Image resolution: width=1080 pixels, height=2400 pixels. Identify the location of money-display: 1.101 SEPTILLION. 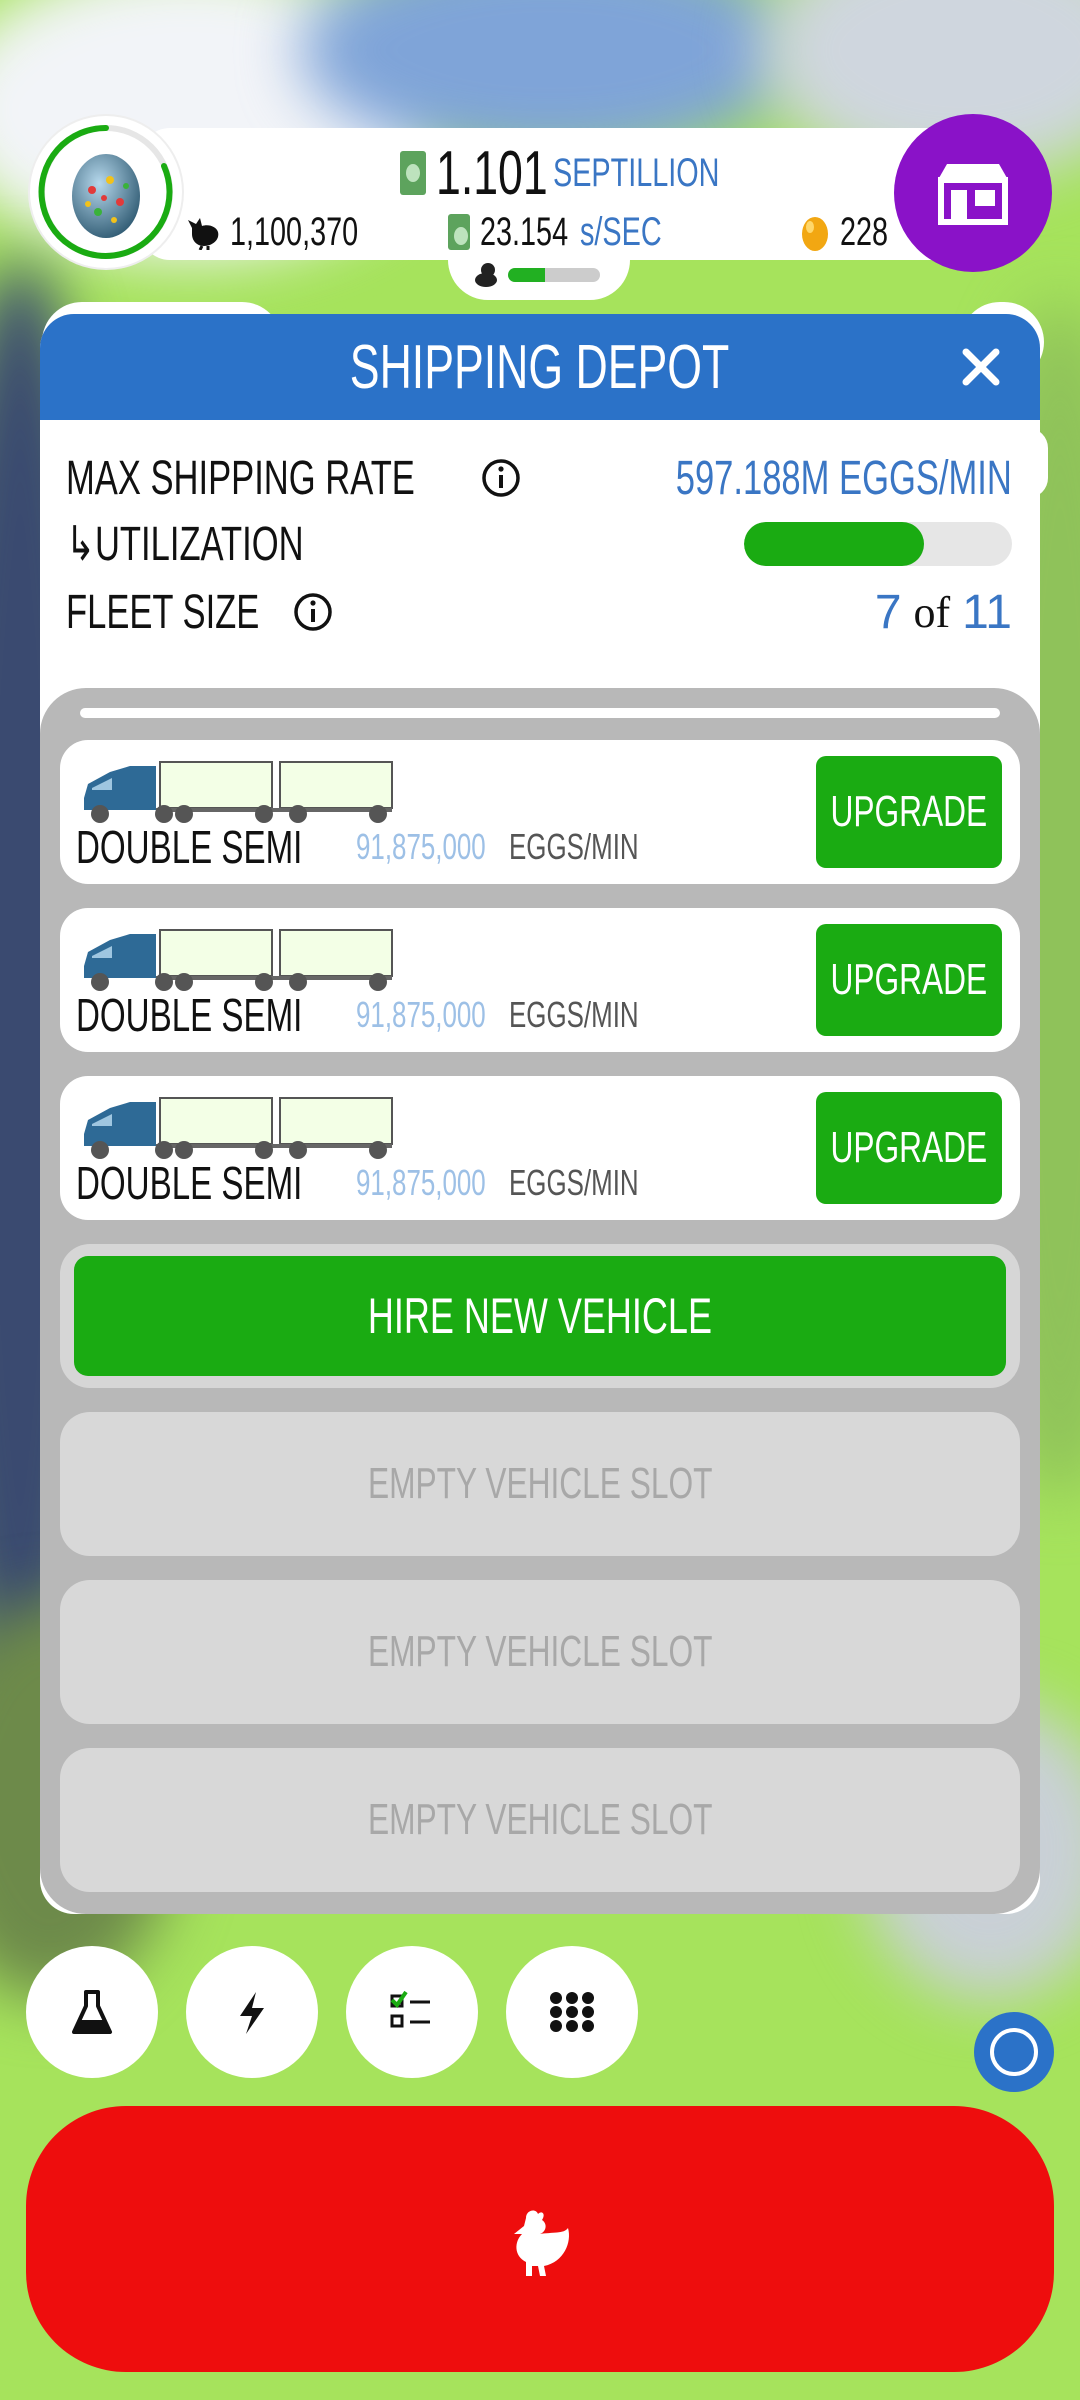
(592, 173).